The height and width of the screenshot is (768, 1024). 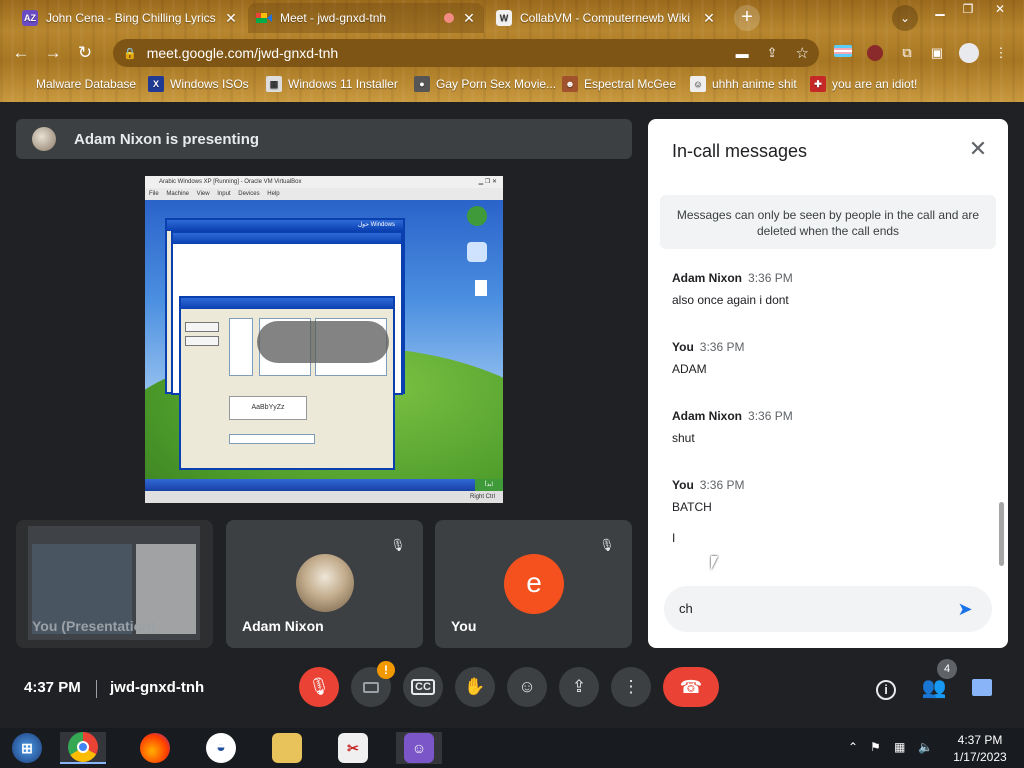 I want to click on mic-toggle-button: 🎙, so click(x=319, y=687).